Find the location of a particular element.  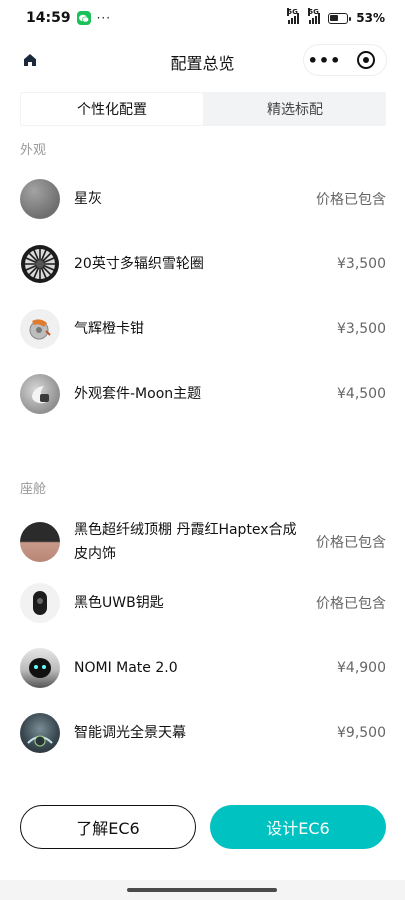

list-item: 20英寸多辐织雪轮圈 ¥3,500 is located at coordinates (203, 264).